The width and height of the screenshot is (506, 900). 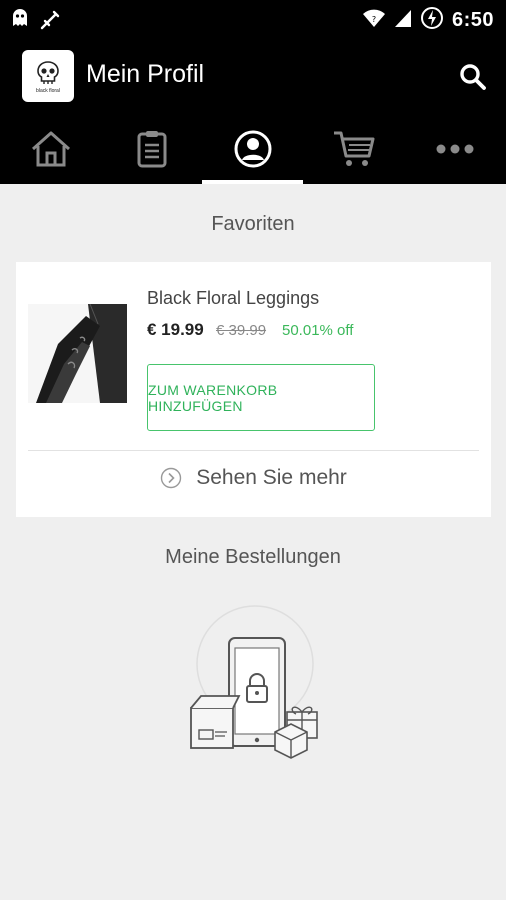 I want to click on favorites-heading: Favoriten, so click(x=253, y=224).